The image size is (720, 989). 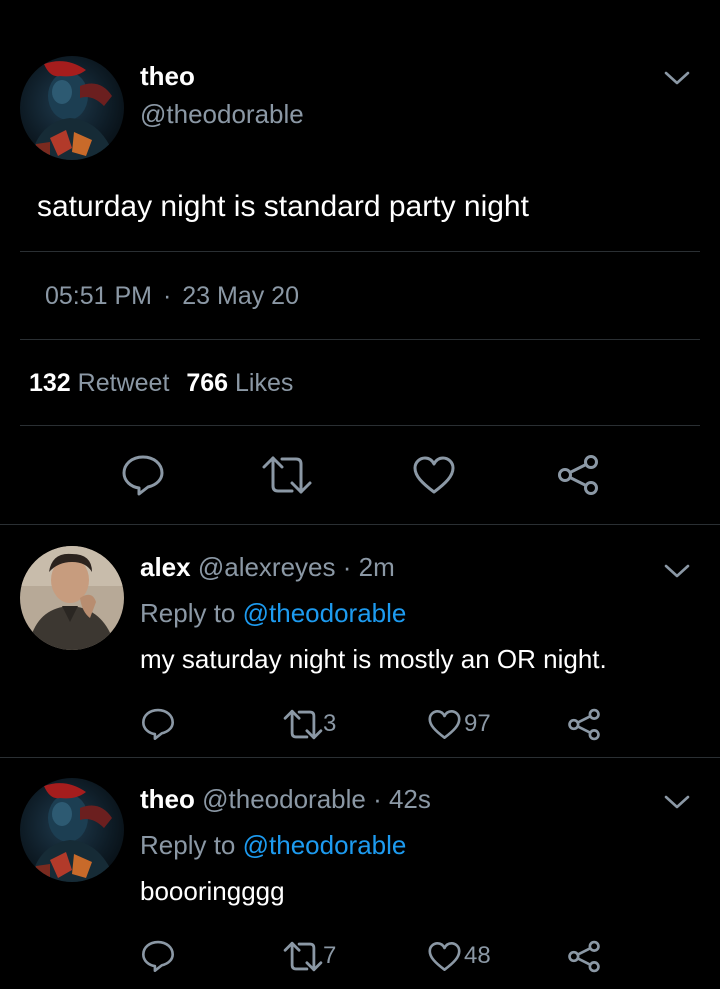 I want to click on reply-header: theo @theodorable · 42s, so click(x=285, y=799).